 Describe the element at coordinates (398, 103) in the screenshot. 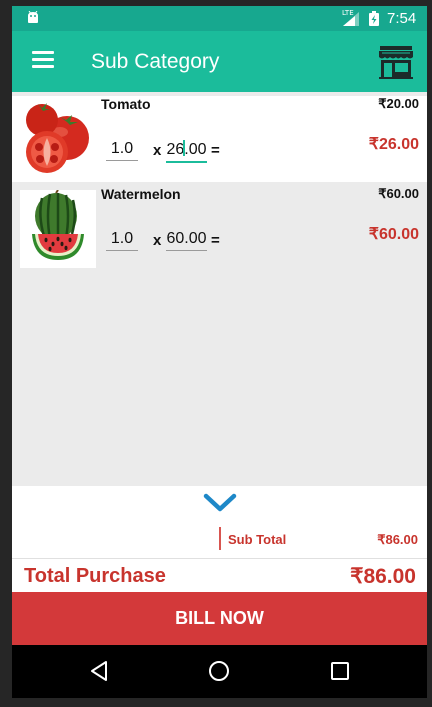

I see `item-price: ₹20.00` at that location.